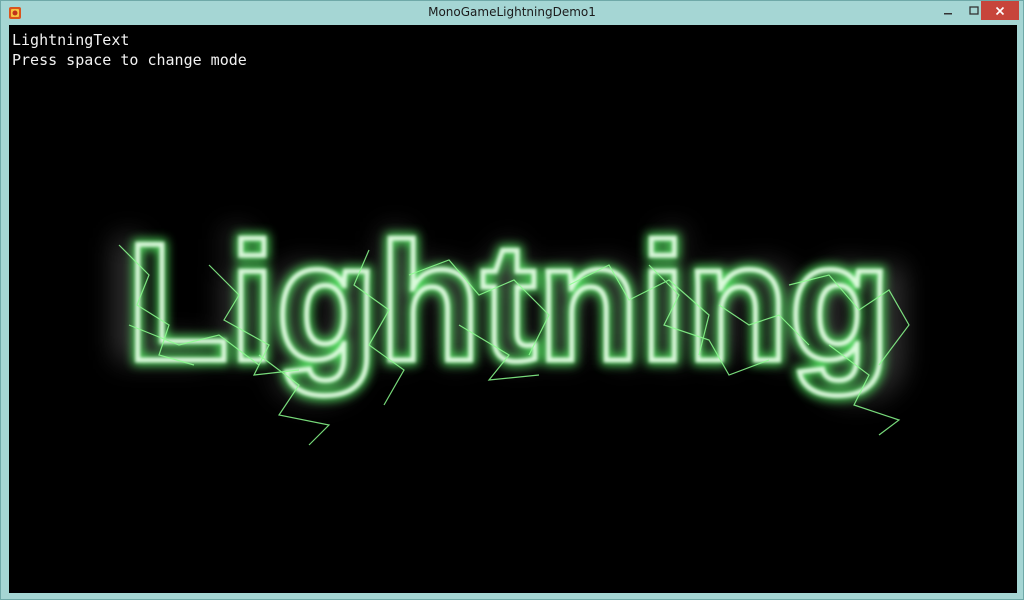 The image size is (1024, 600). Describe the element at coordinates (948, 11) in the screenshot. I see `minimize-button` at that location.